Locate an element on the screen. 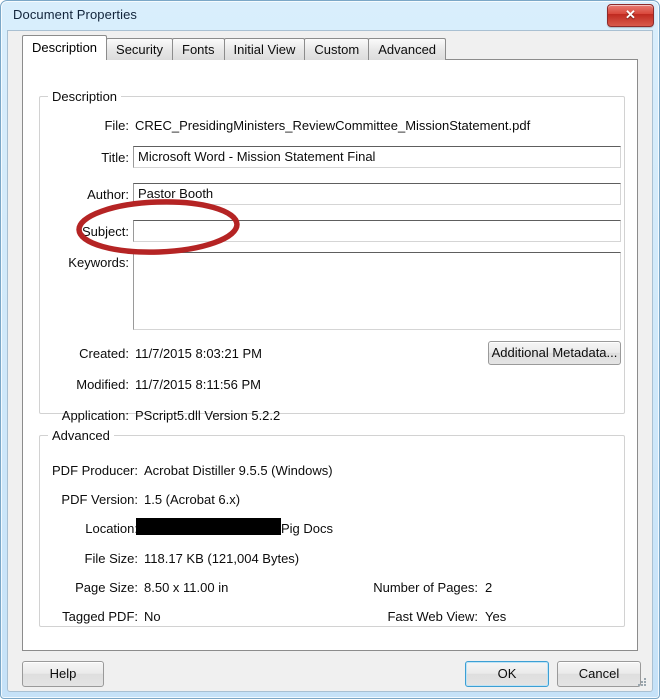 This screenshot has width=660, height=699. cancel-button: Cancel is located at coordinates (599, 674).